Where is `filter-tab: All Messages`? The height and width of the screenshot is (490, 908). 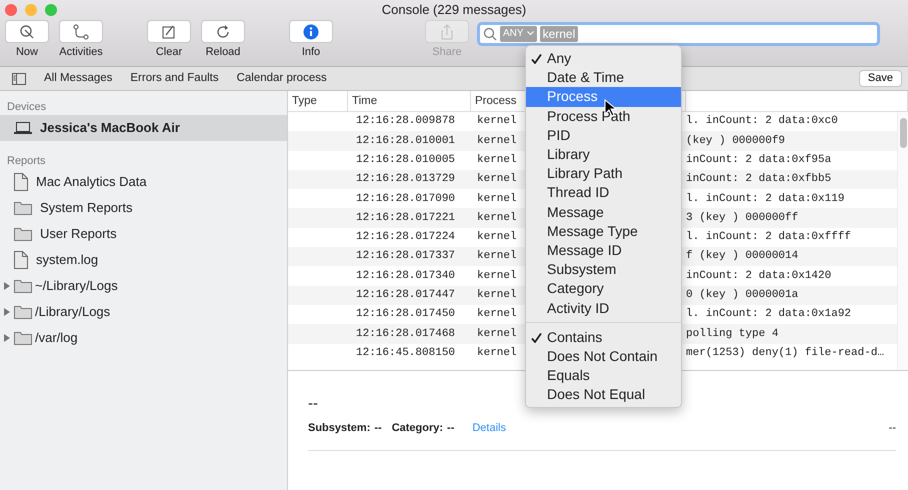
filter-tab: All Messages is located at coordinates (78, 79).